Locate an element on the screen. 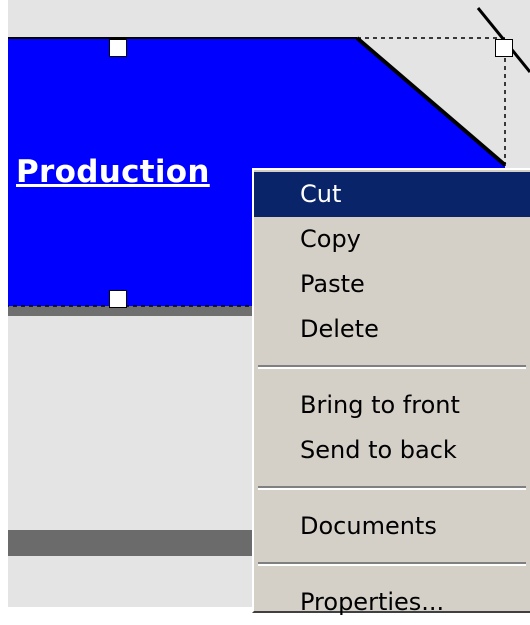  menu-item-paste: Paste is located at coordinates (392, 284).